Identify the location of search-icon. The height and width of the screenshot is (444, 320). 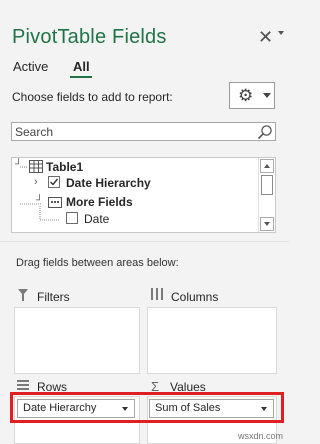
(265, 132).